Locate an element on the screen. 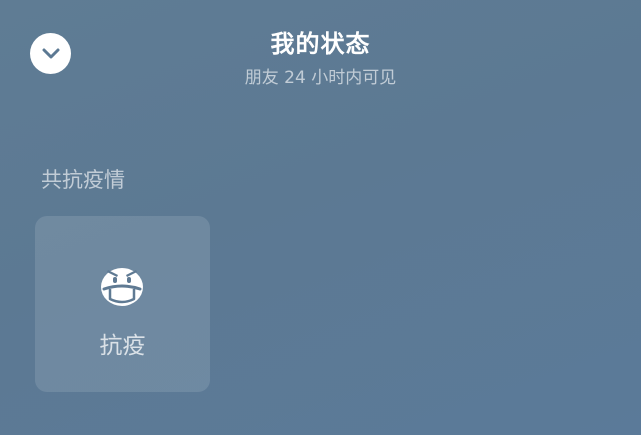 This screenshot has height=435, width=641. status-card-label: 抗疫 is located at coordinates (122, 346).